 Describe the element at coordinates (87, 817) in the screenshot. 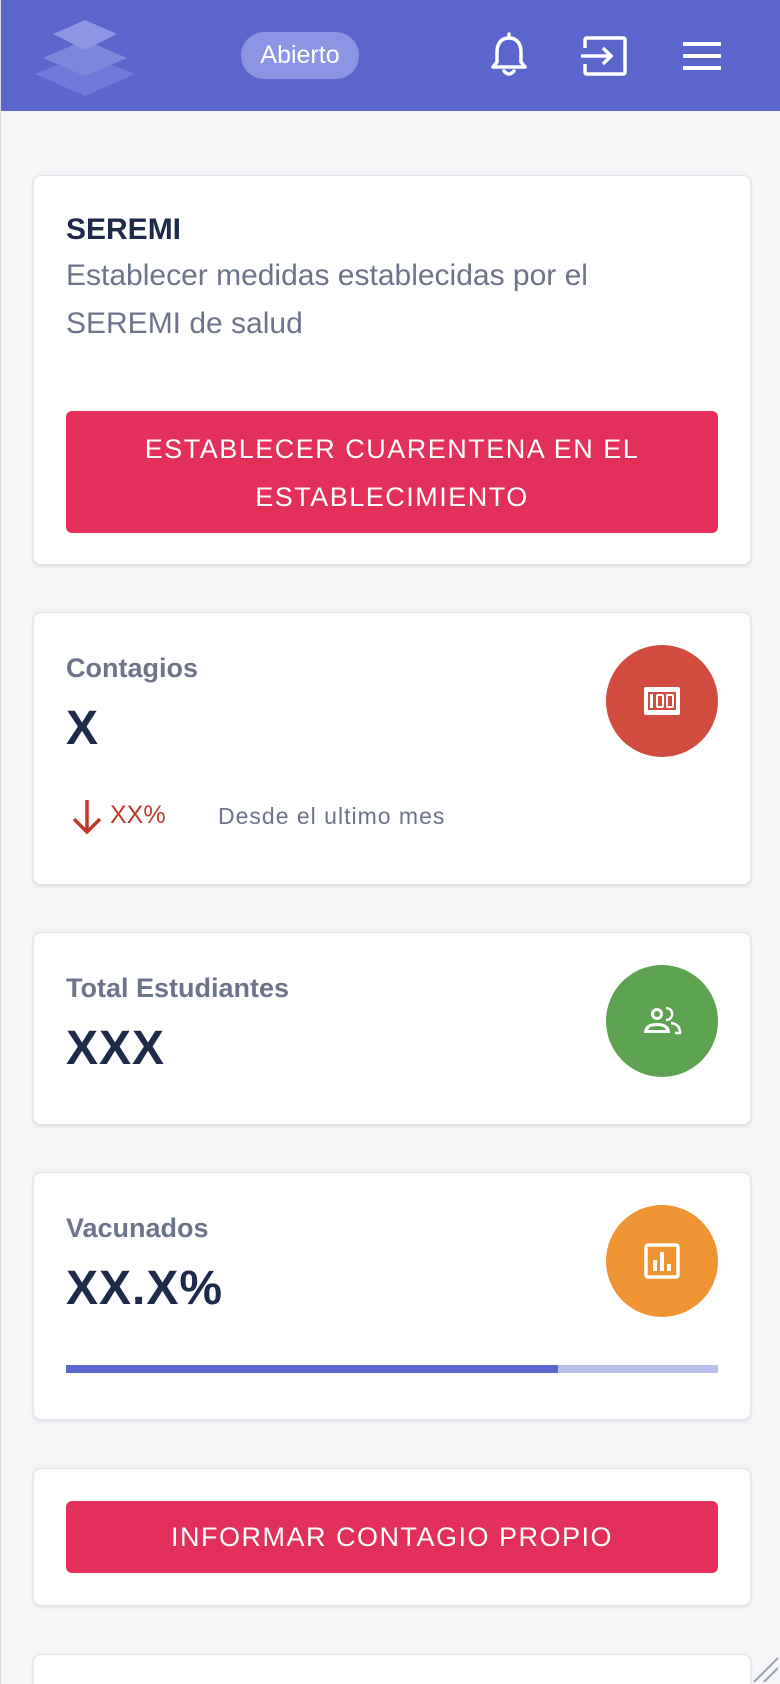

I see `arrow-down-icon` at that location.